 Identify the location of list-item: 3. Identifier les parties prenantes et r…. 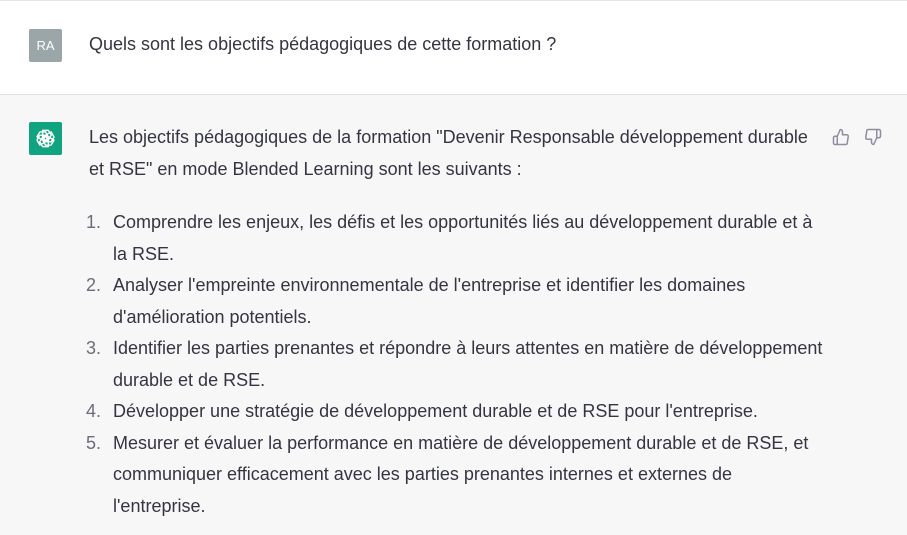
(455, 364).